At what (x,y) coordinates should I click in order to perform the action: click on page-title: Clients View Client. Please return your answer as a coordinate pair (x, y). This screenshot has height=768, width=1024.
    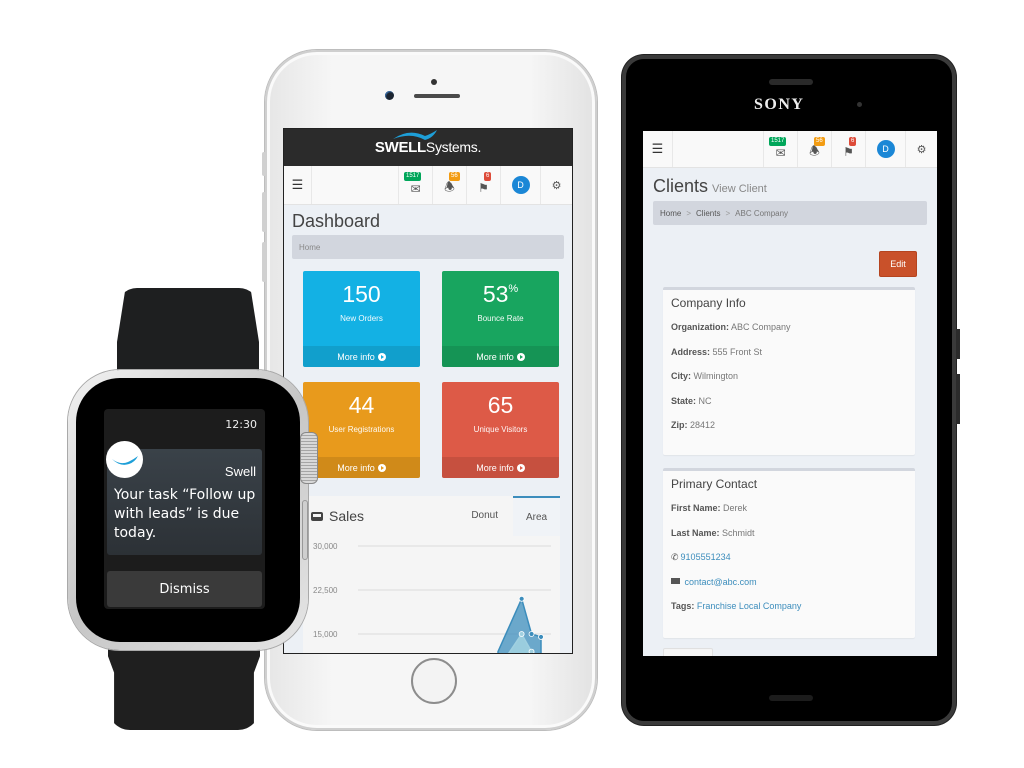
    Looking at the image, I should click on (710, 186).